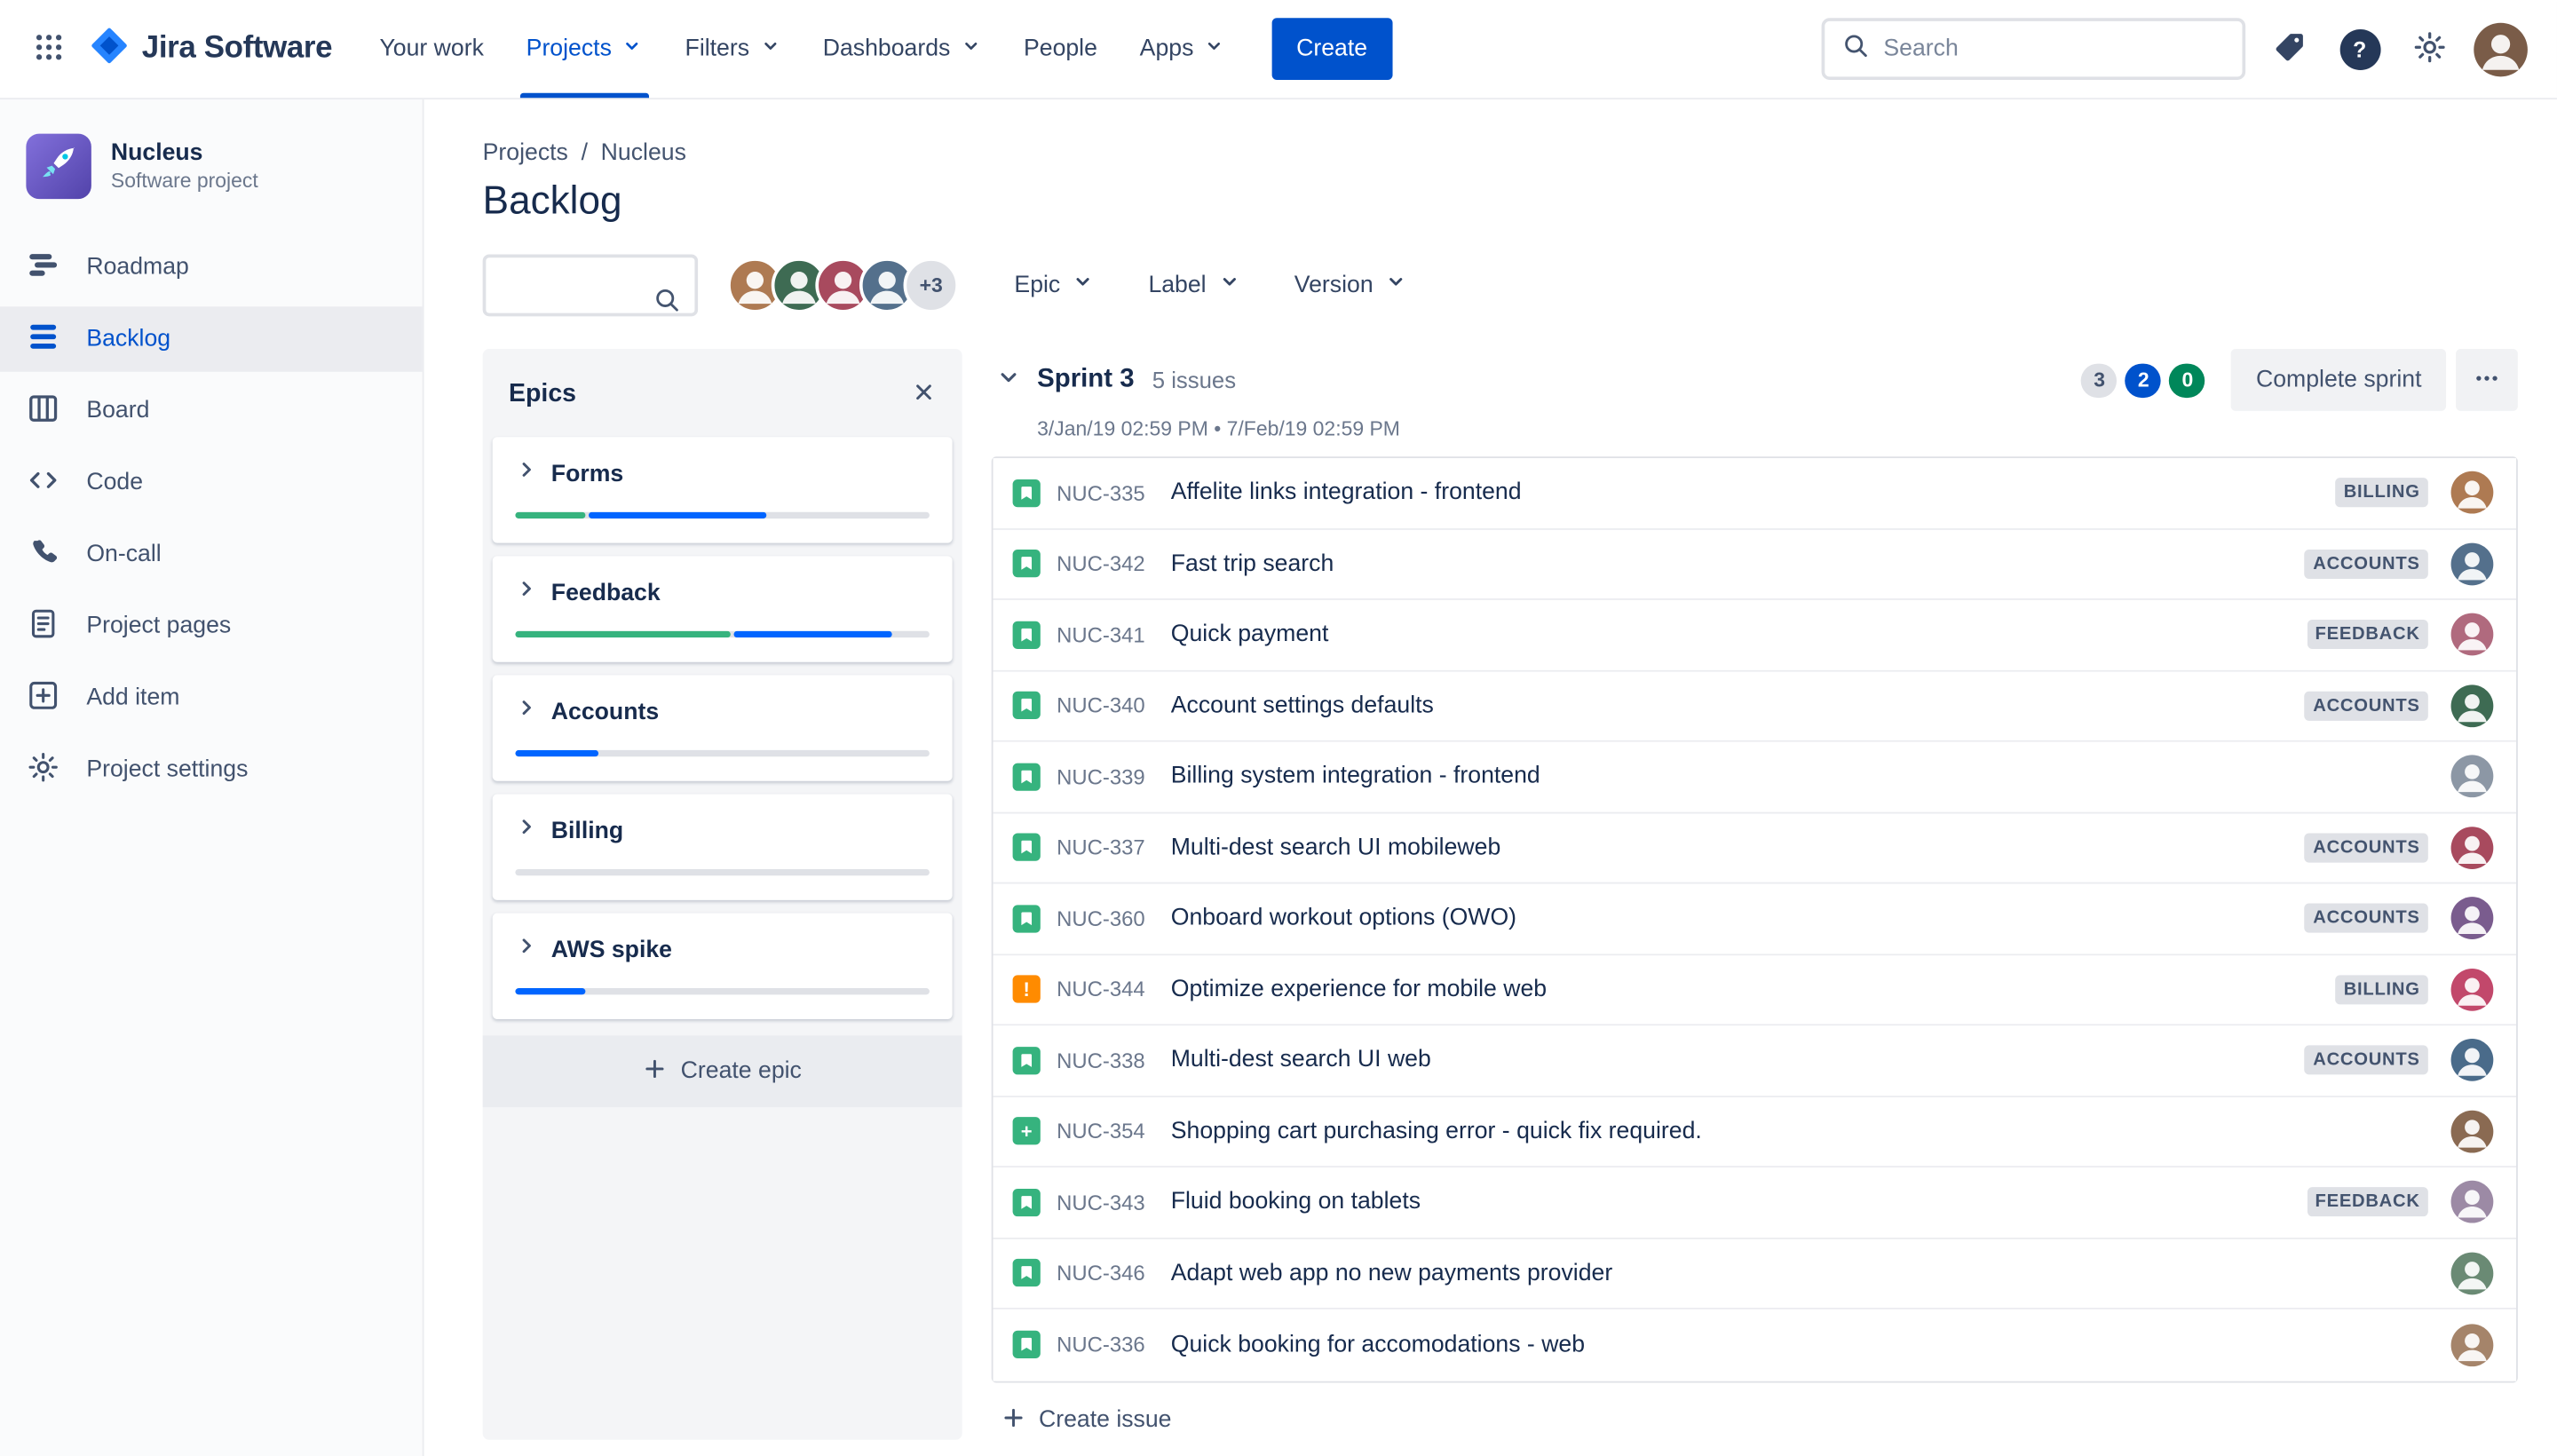 The width and height of the screenshot is (2557, 1456). Describe the element at coordinates (156, 153) in the screenshot. I see `project-name: Nucleus` at that location.